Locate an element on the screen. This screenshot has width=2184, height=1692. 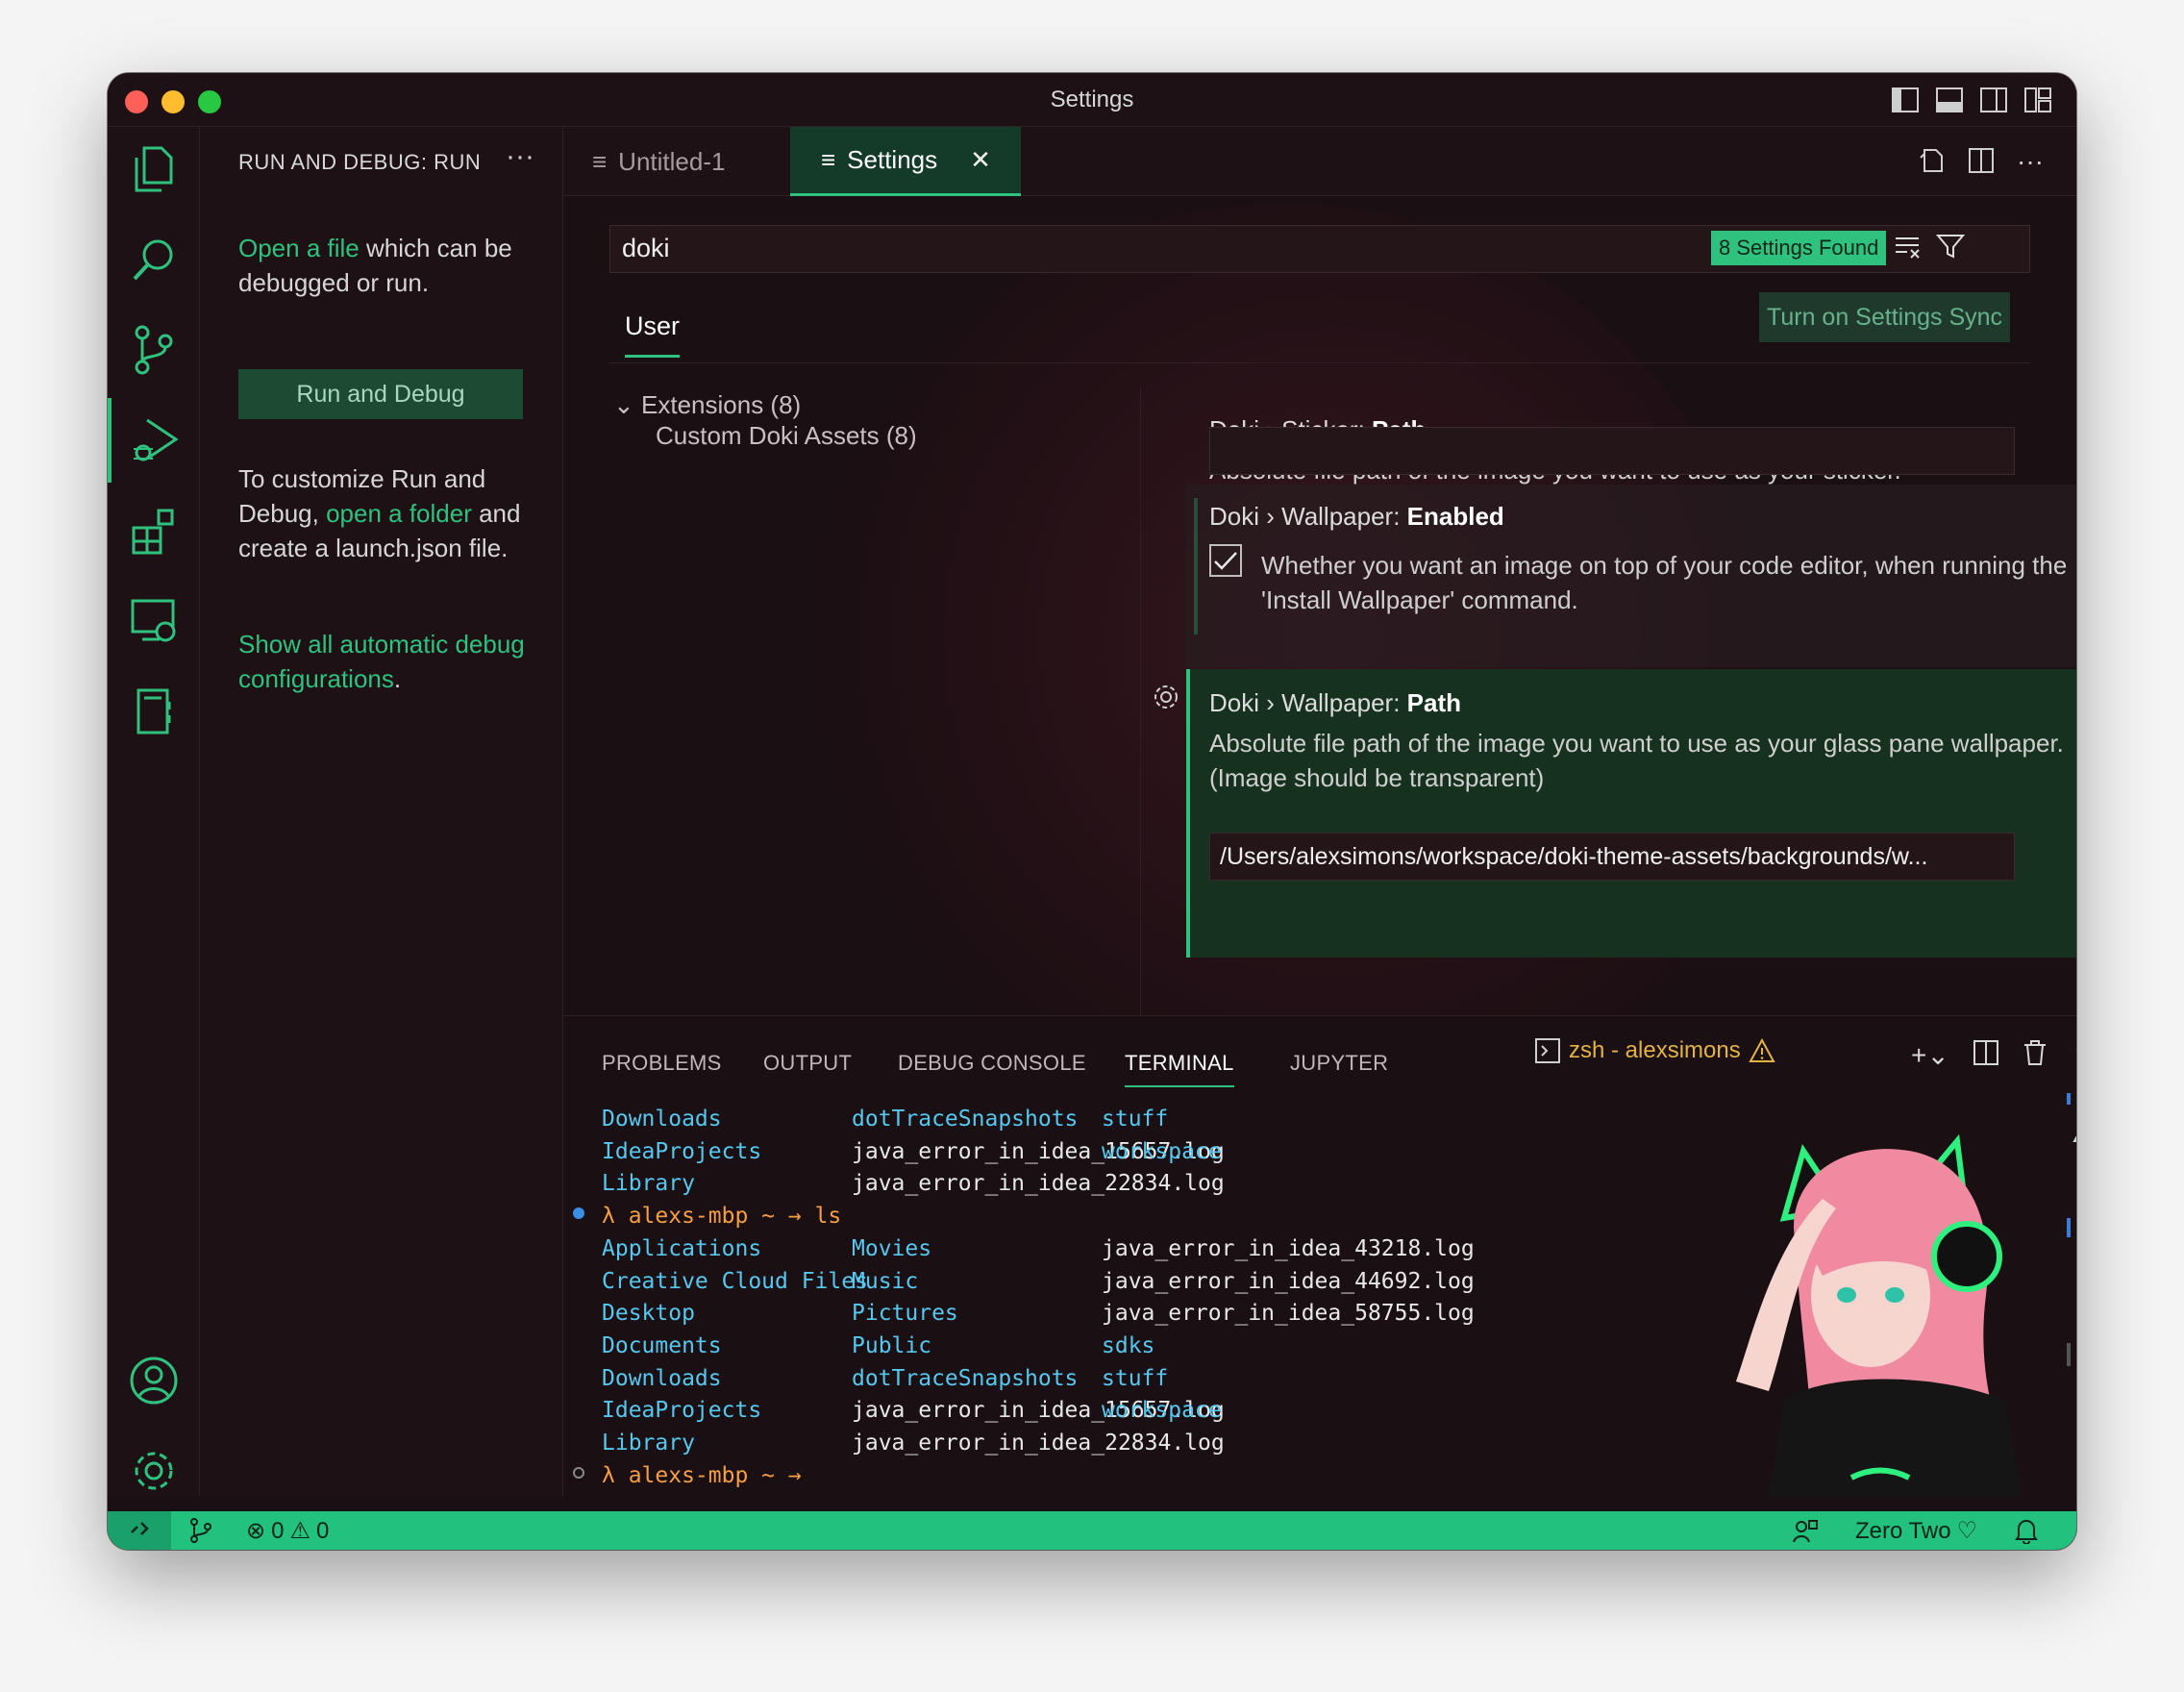
new-terminal-icon: +⌄ is located at coordinates (1930, 1056).